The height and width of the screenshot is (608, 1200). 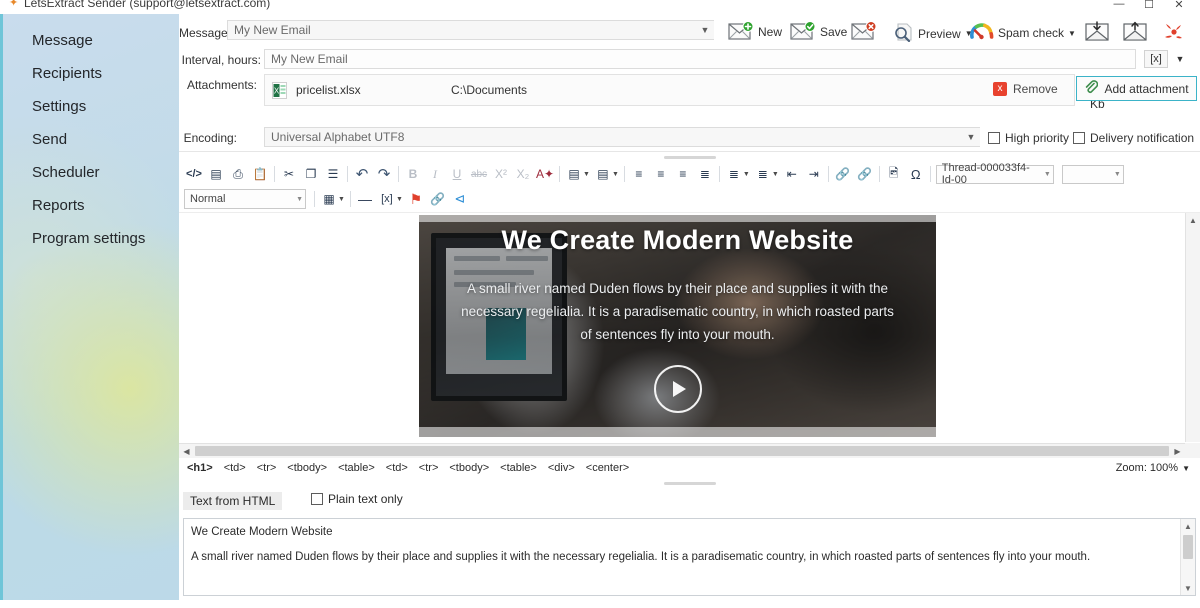 I want to click on encoding-dropdown-arrow: ▼, so click(x=971, y=137).